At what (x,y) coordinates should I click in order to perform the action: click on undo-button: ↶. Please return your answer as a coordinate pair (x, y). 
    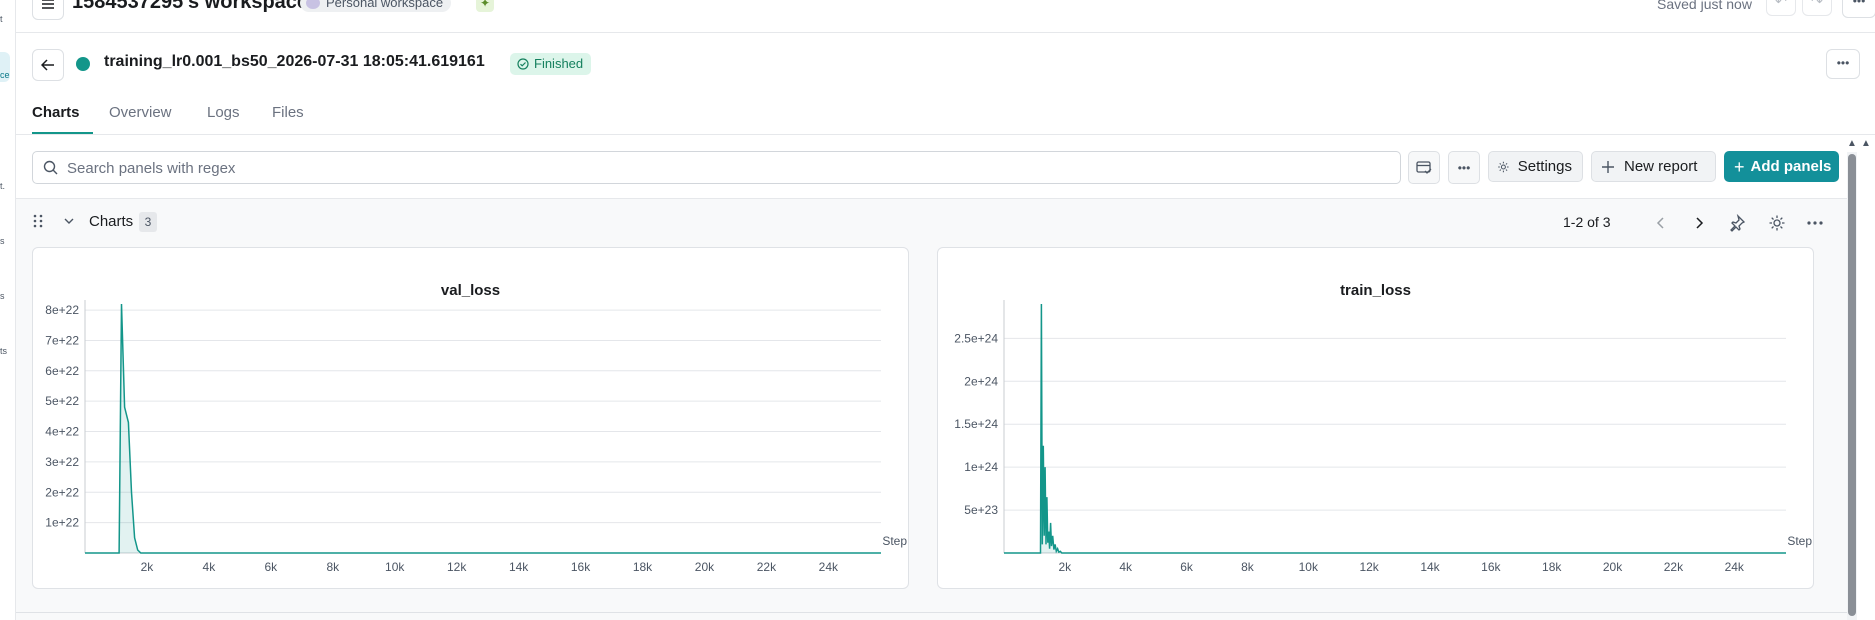
    Looking at the image, I should click on (1781, 8).